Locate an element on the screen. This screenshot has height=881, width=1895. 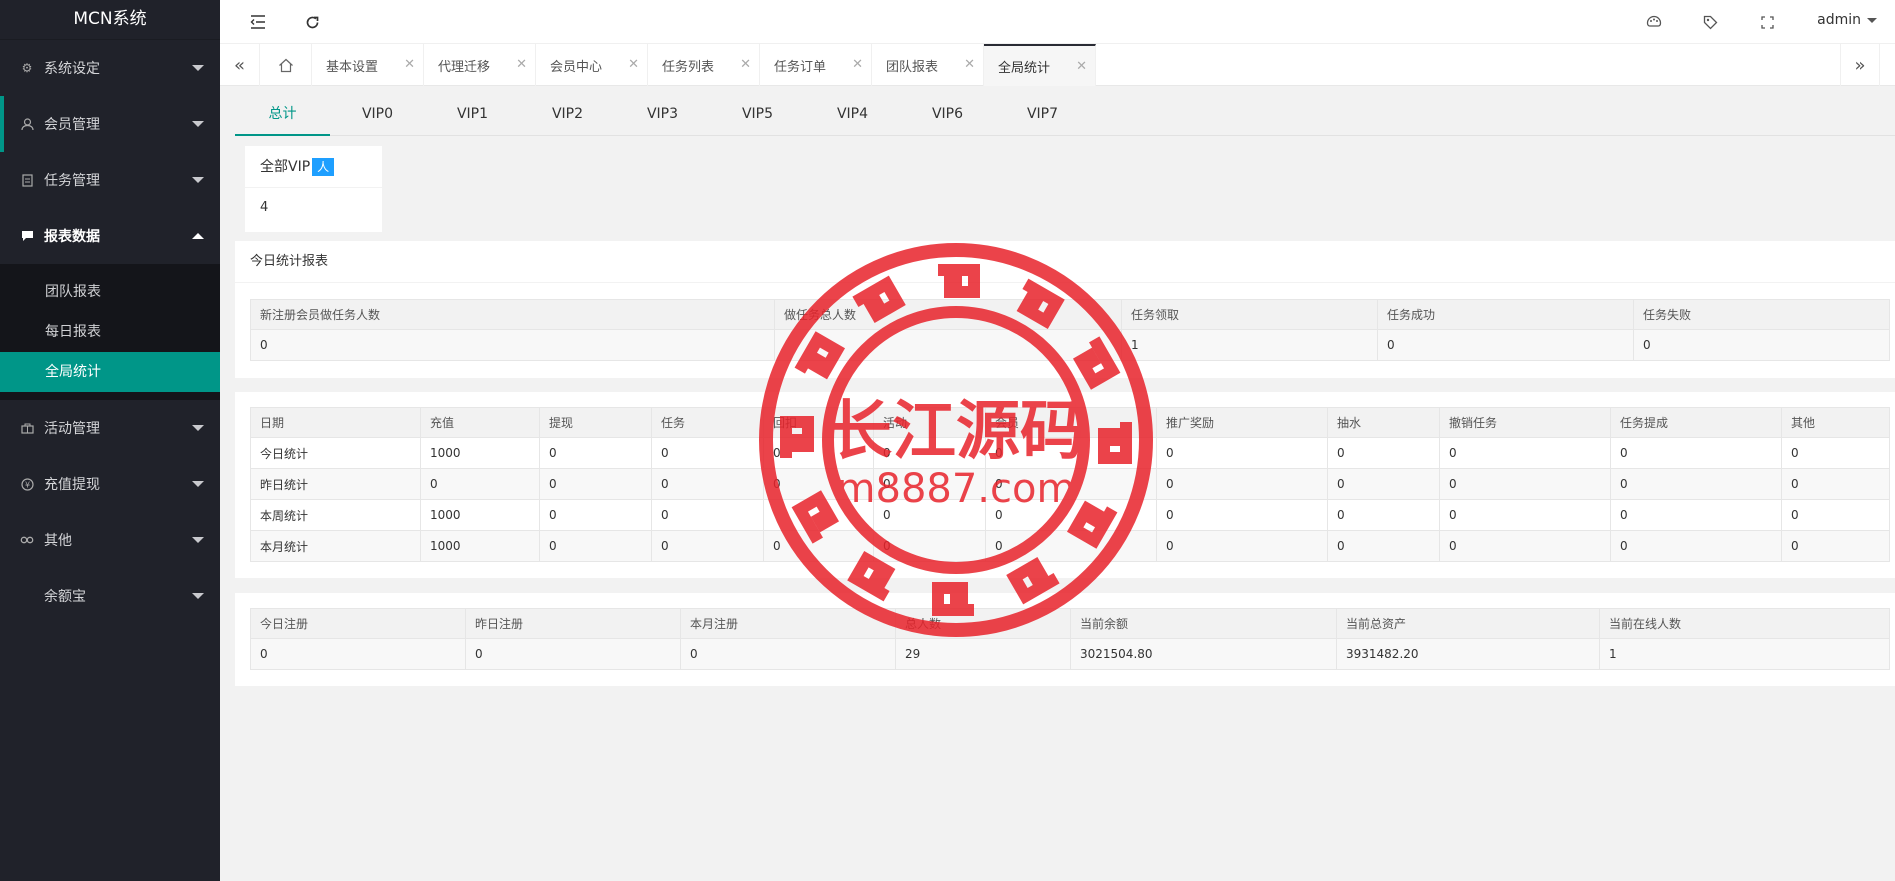
table-row: 今日统计 1000 0 0 0 0 0 0 0 0 0 0 is located at coordinates (1070, 453).